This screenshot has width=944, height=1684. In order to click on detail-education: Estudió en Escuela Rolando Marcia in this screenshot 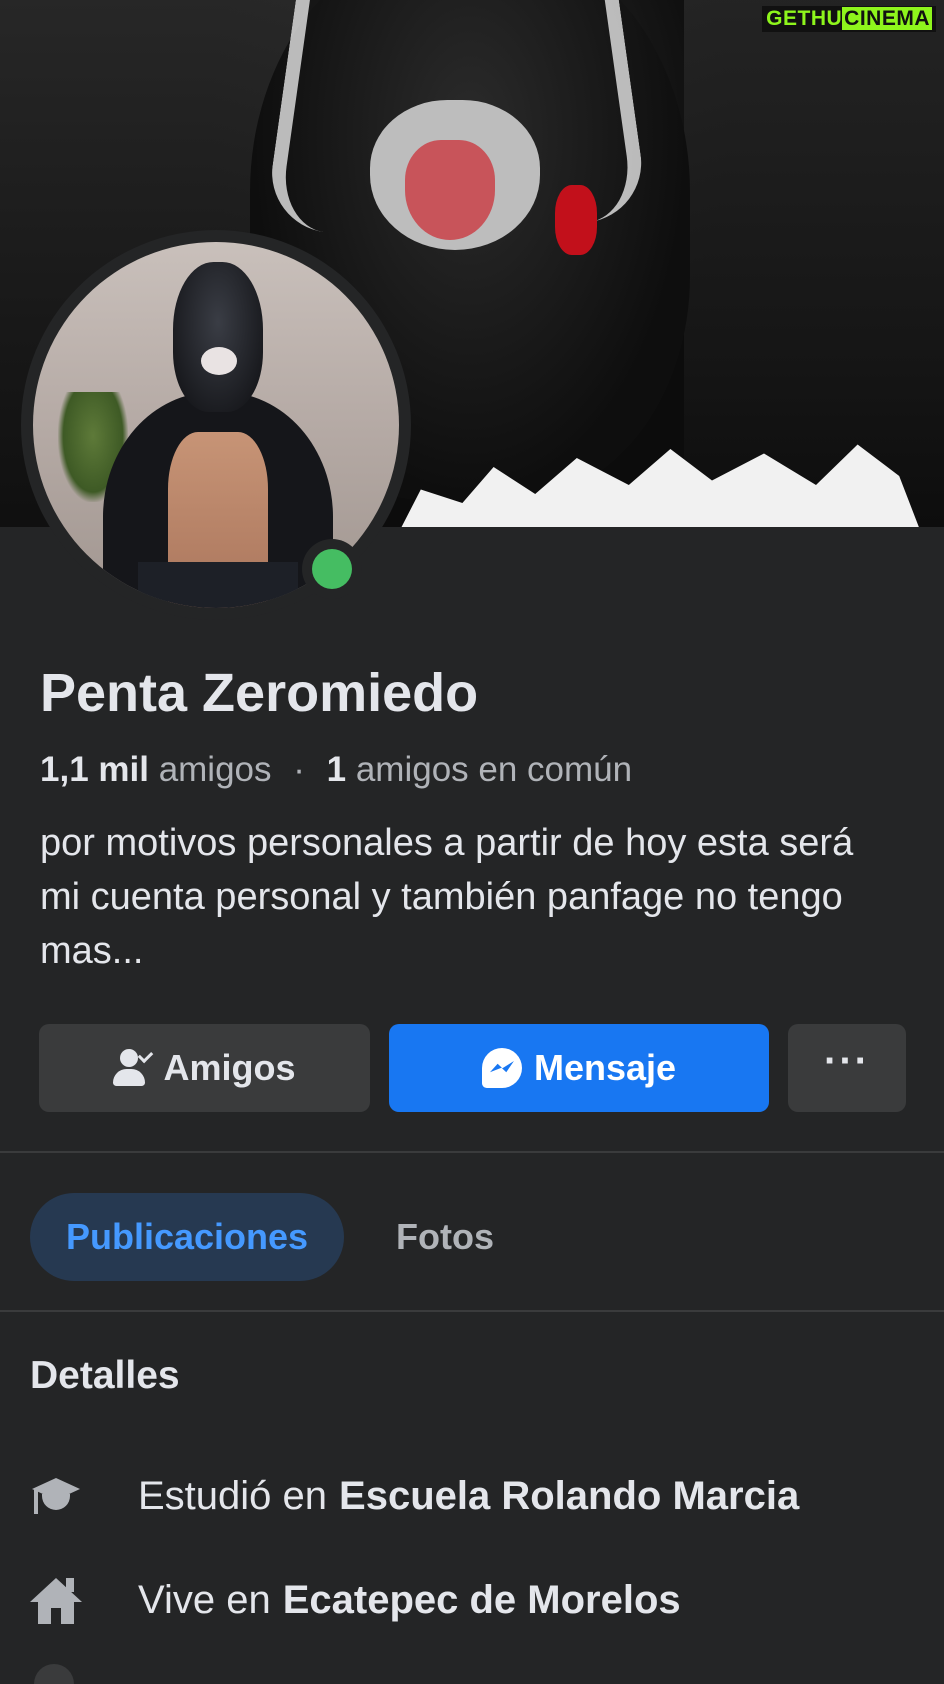, I will do `click(414, 1496)`.